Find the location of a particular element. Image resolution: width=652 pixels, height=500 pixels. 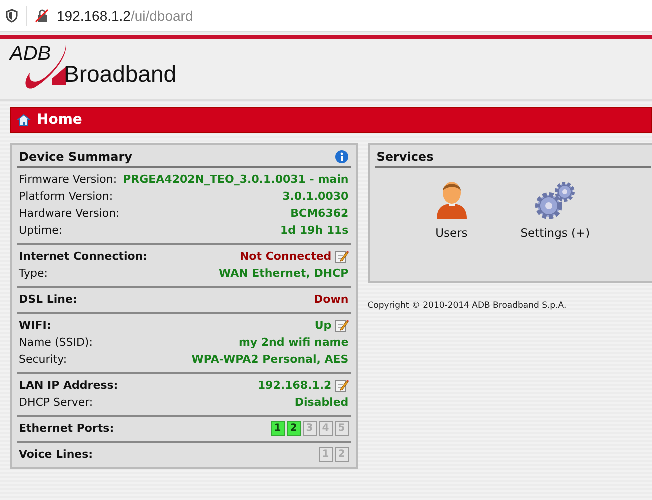

field-label: Ethernet Ports: is located at coordinates (66, 428).